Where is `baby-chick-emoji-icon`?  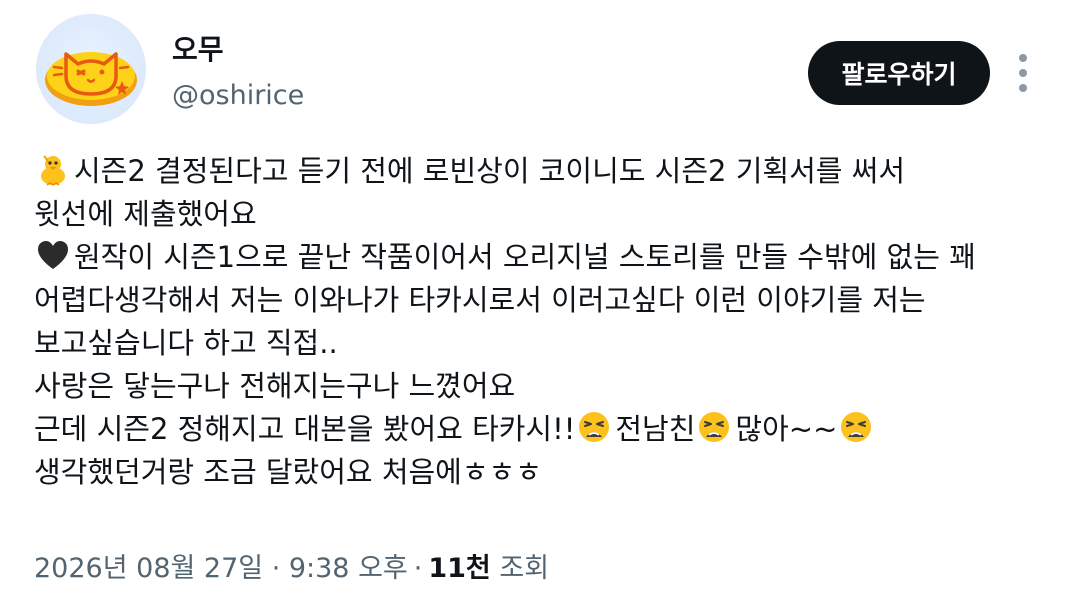
baby-chick-emoji-icon is located at coordinates (53, 169).